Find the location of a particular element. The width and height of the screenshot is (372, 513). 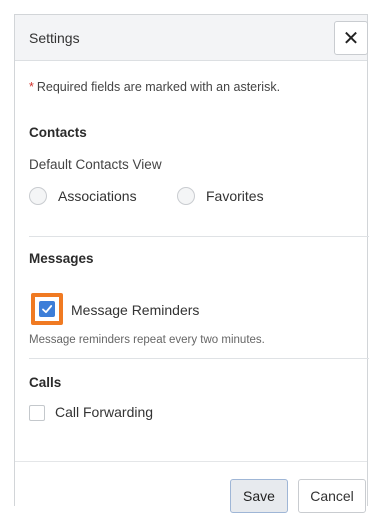

dialog-title: Settings is located at coordinates (54, 38).